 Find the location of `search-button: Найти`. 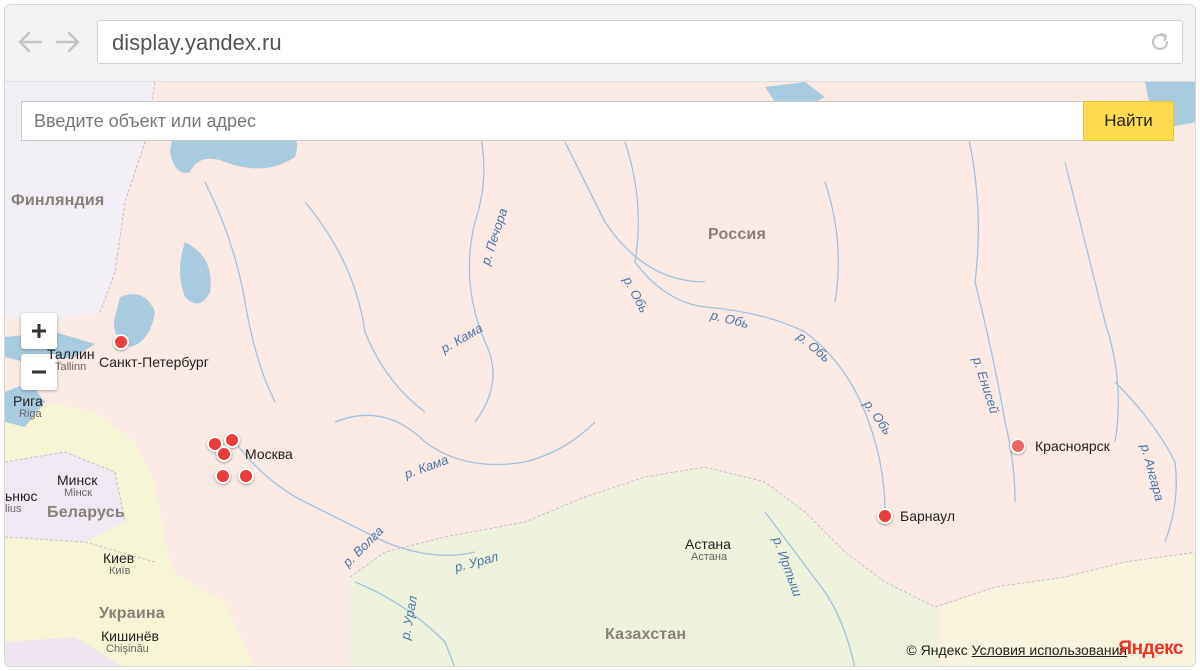

search-button: Найти is located at coordinates (1128, 121).